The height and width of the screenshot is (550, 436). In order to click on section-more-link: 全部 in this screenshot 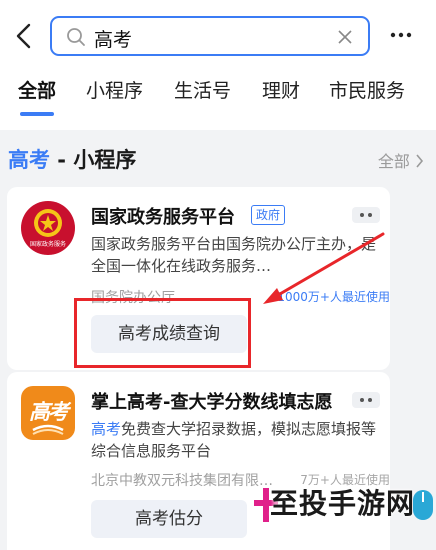, I will do `click(401, 160)`.